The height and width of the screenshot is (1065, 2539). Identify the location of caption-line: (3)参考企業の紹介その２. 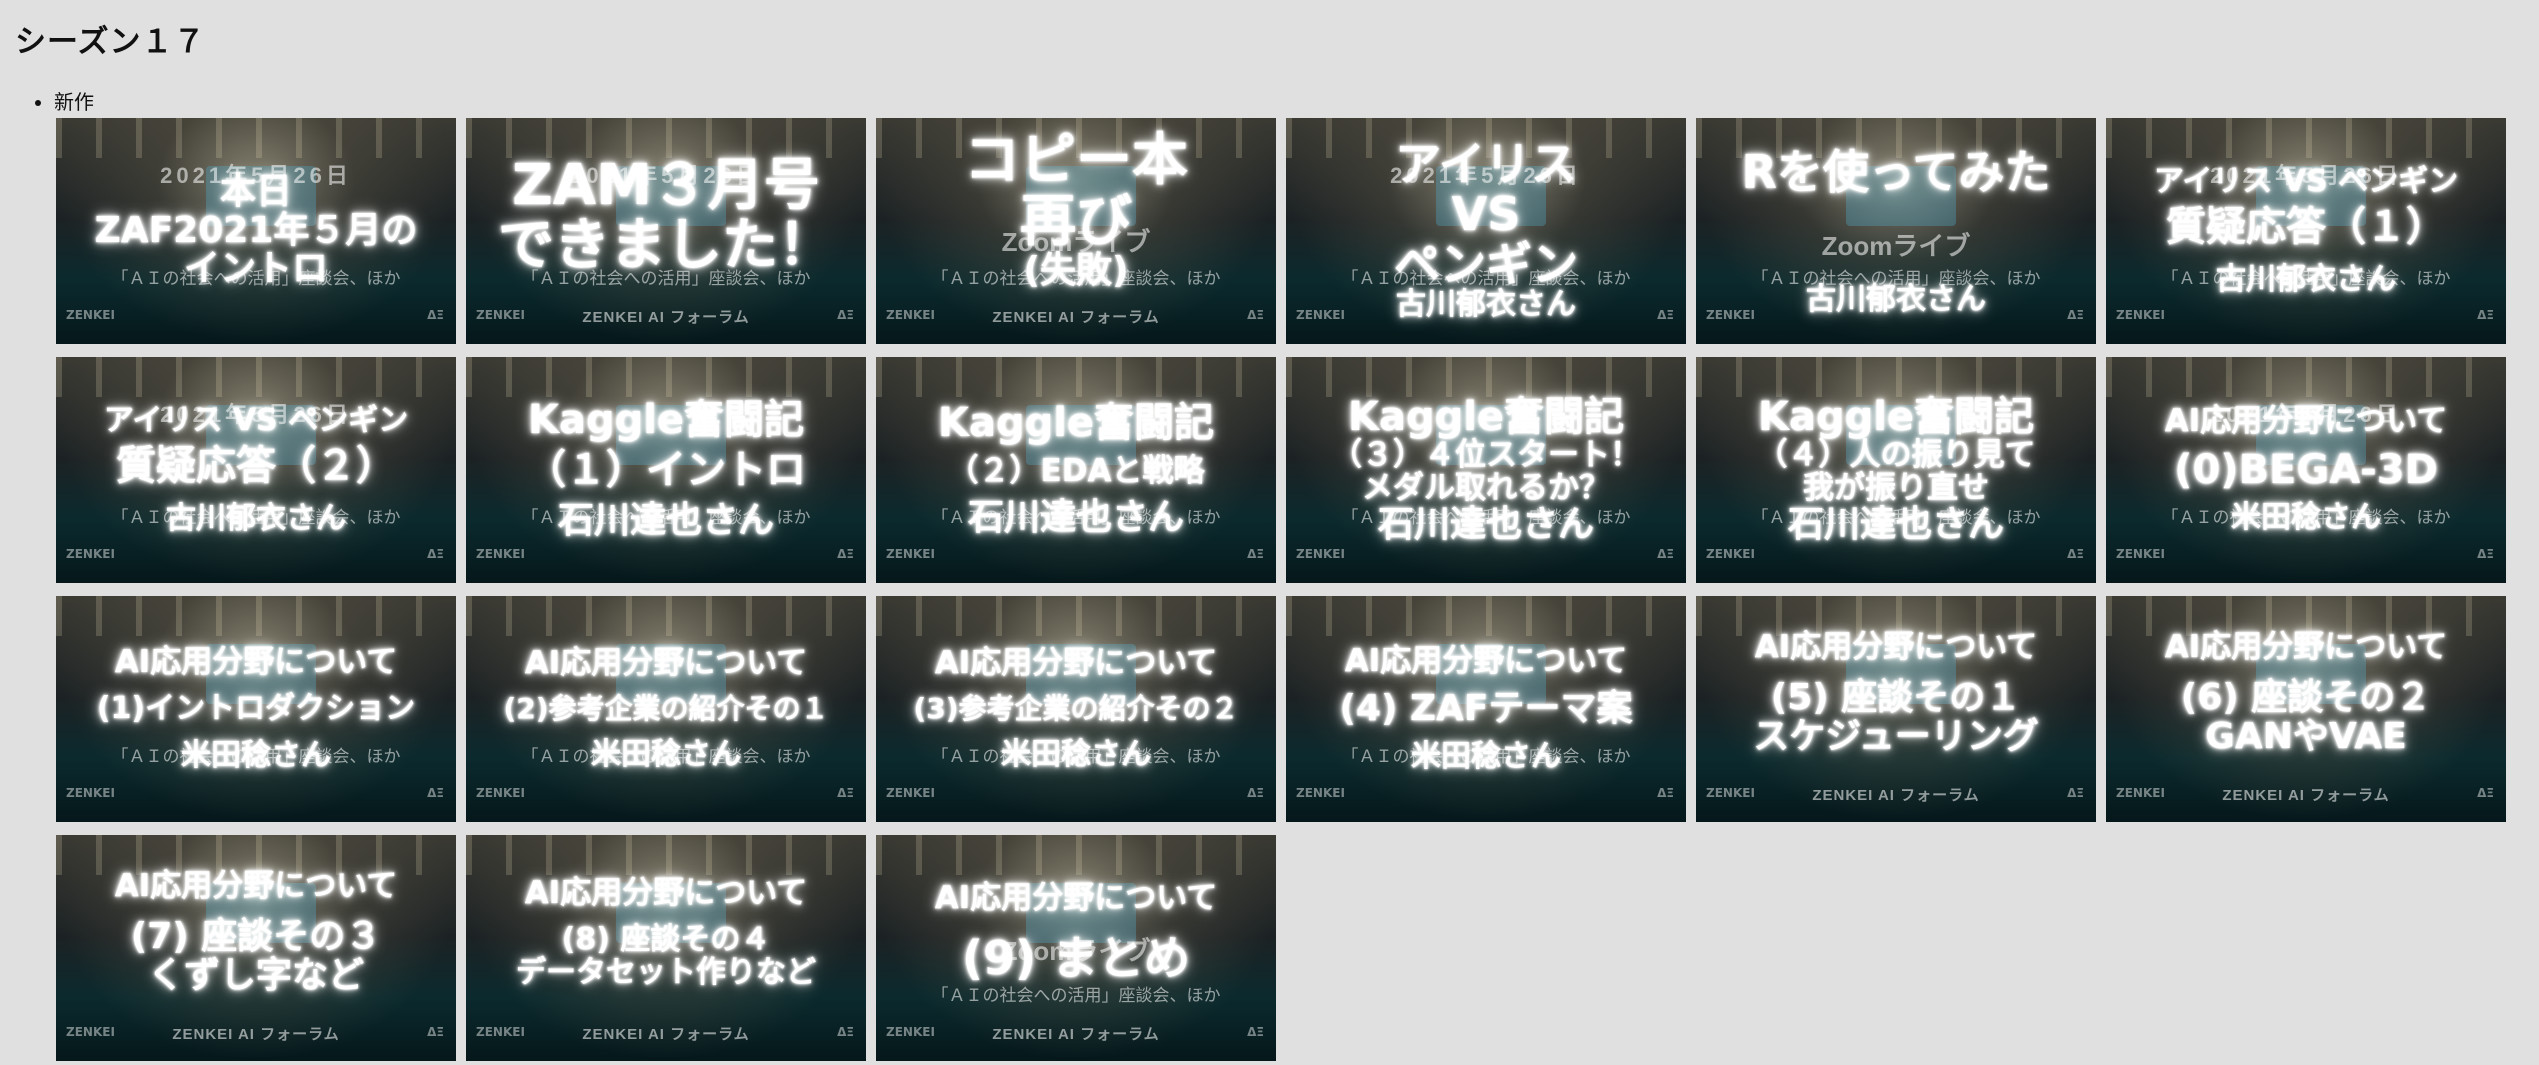
(1076, 709).